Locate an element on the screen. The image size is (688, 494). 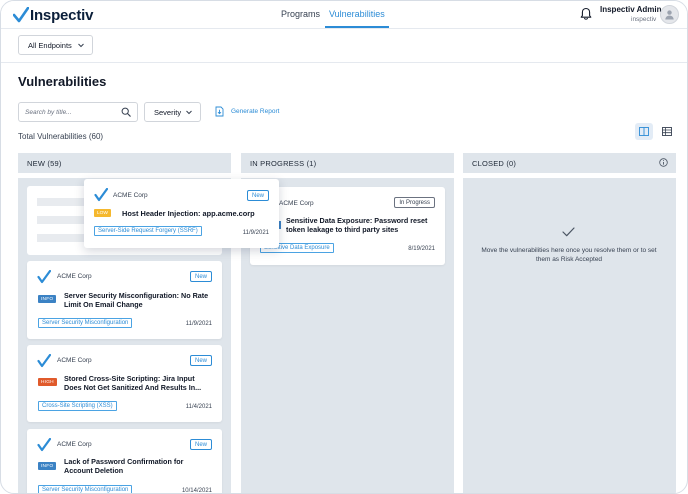
checkmark-icon is located at coordinates (568, 232).